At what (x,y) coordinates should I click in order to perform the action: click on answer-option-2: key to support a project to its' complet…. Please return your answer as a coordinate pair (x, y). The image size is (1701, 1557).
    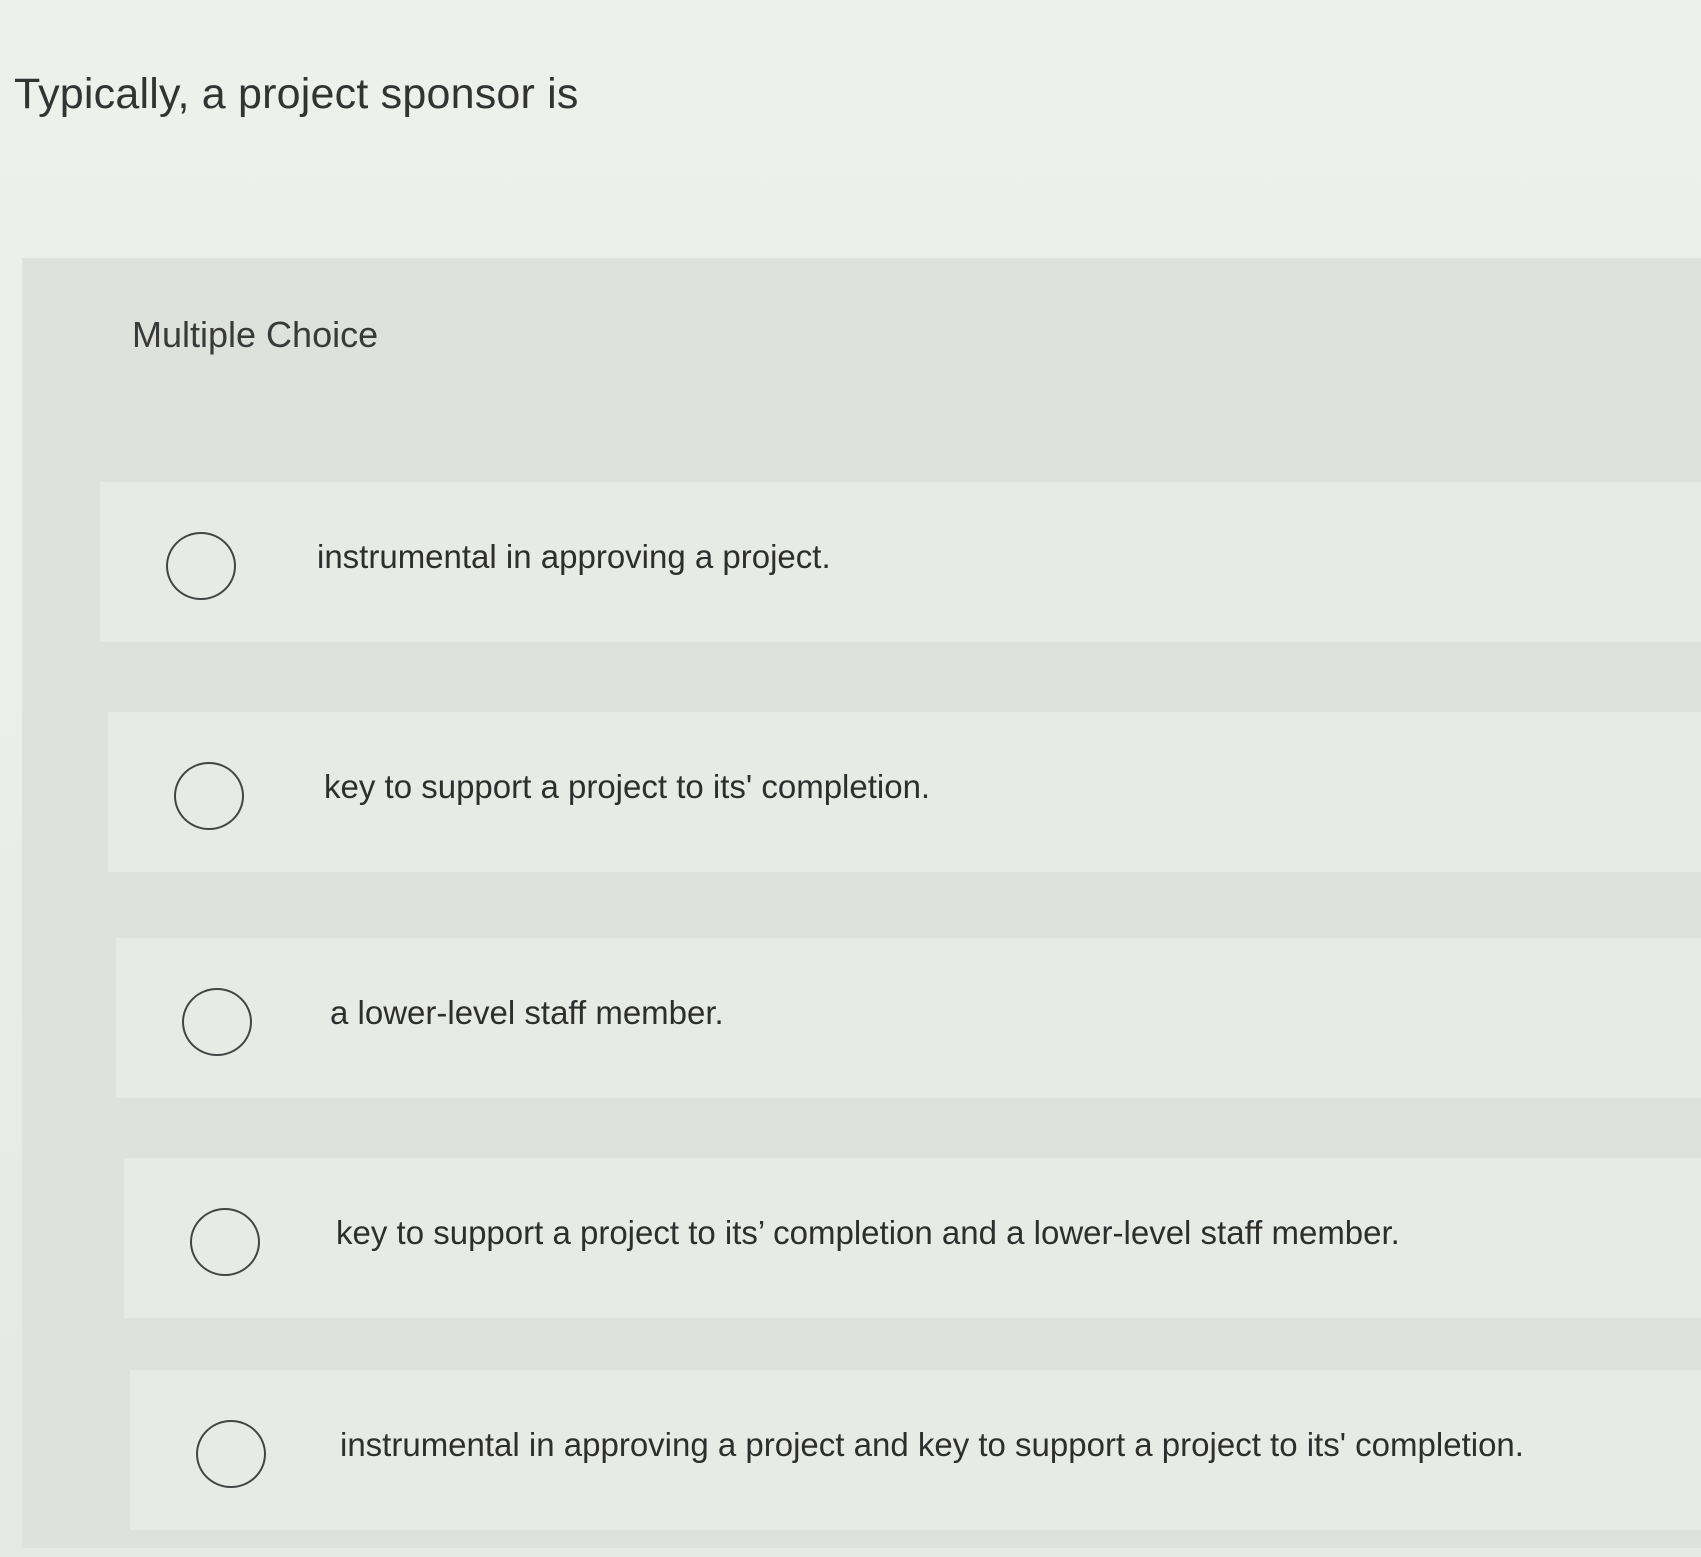
    Looking at the image, I should click on (904, 792).